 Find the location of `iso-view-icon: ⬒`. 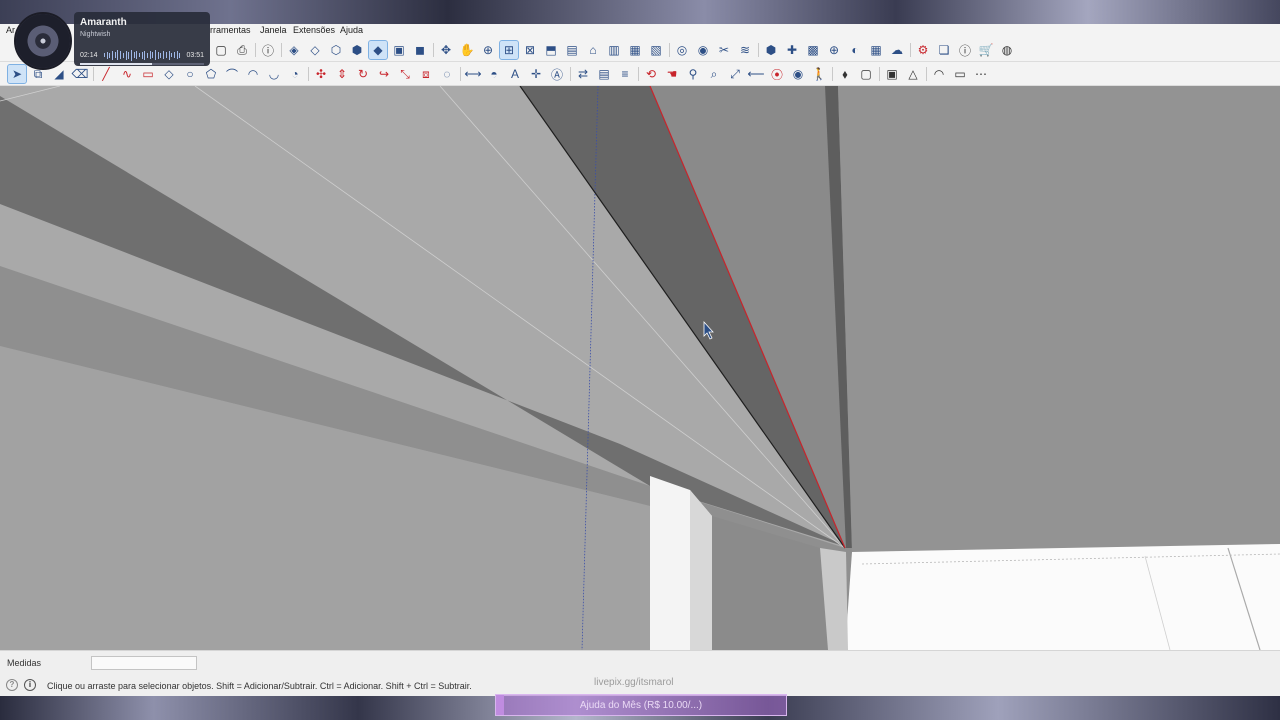

iso-view-icon: ⬒ is located at coordinates (551, 50).